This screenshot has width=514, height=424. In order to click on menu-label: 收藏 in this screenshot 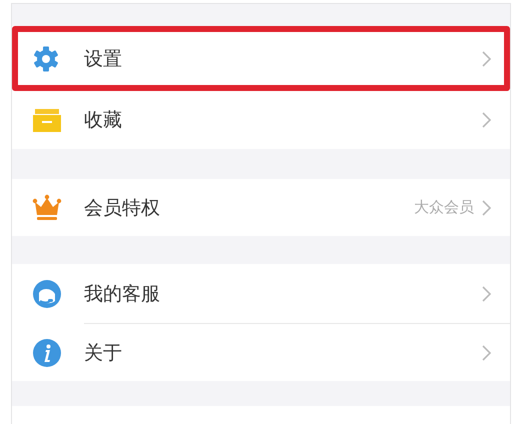, I will do `click(103, 120)`.